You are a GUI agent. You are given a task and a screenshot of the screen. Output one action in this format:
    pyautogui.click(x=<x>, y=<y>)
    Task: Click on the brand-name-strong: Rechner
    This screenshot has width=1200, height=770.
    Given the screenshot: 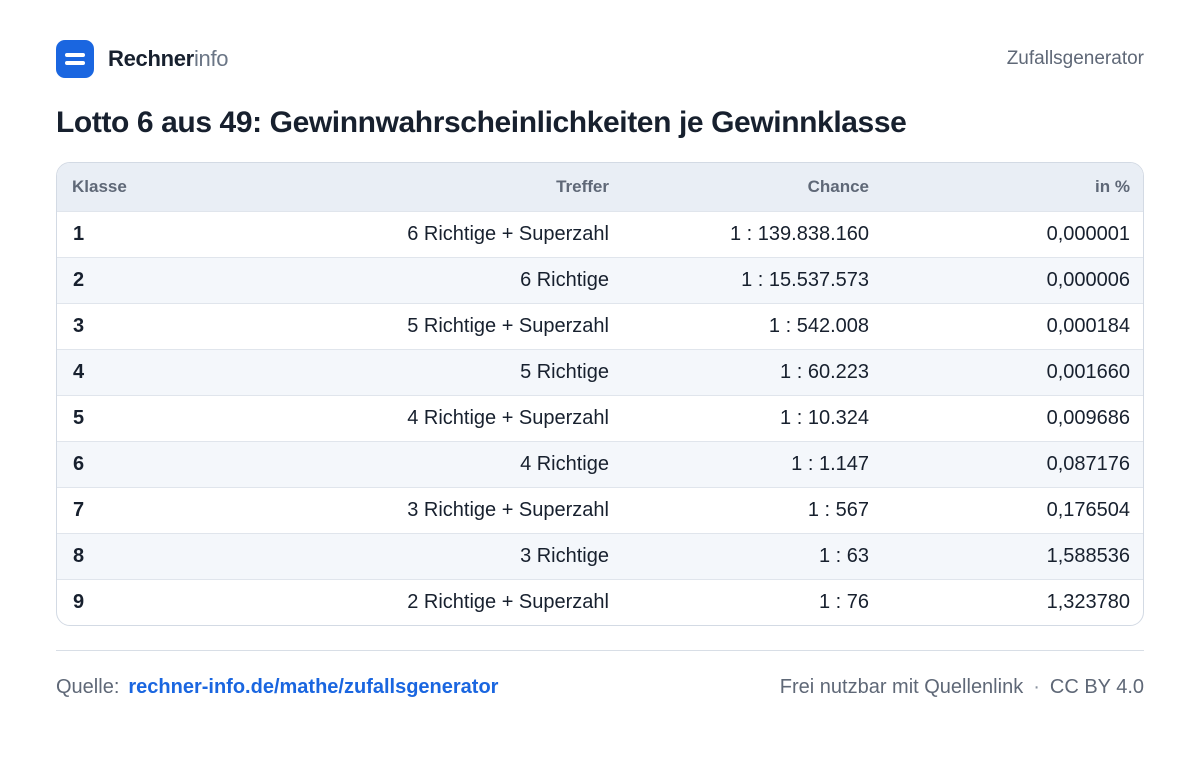 What is the action you would take?
    pyautogui.click(x=151, y=58)
    